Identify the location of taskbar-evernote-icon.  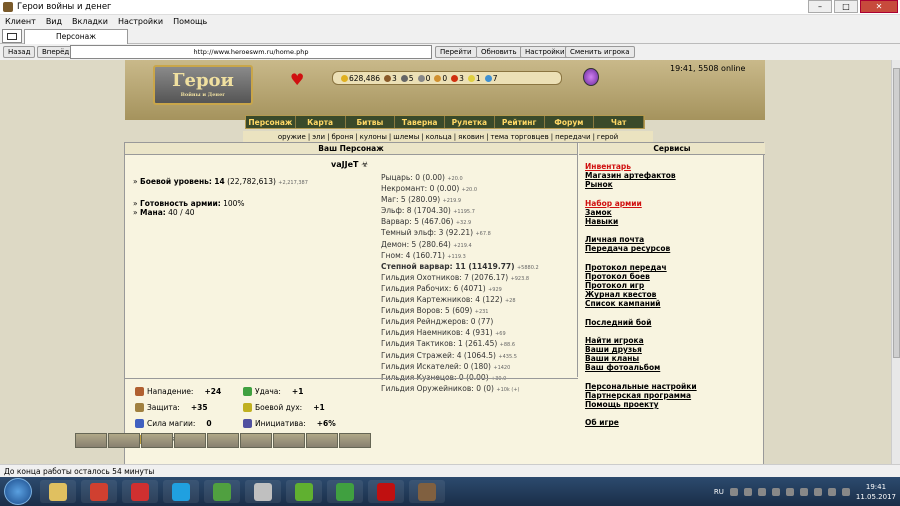
(222, 491).